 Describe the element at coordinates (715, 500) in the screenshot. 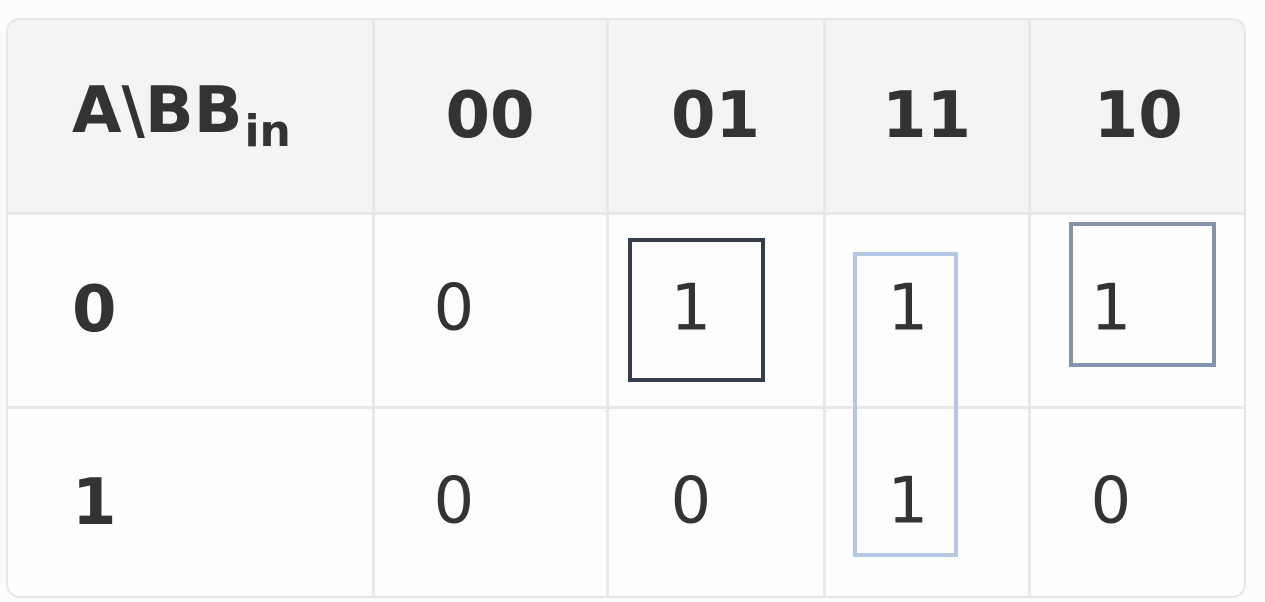

I see `cell-1-01: 0` at that location.